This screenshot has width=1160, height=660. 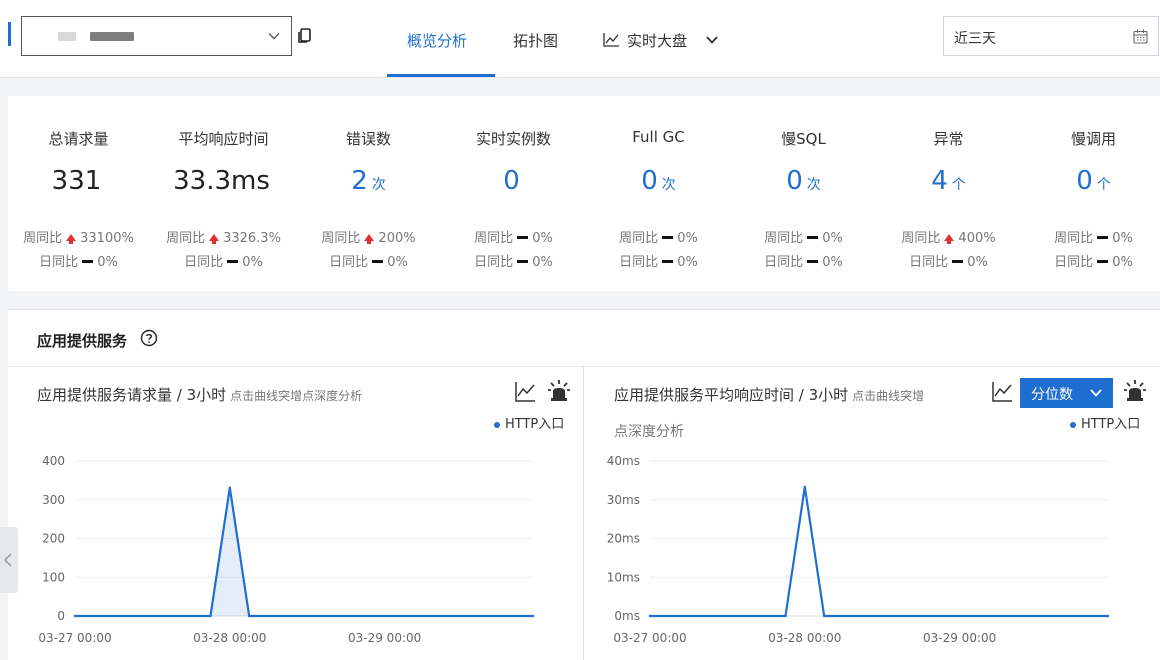 I want to click on date-range-picker: 近三天, so click(x=1051, y=36).